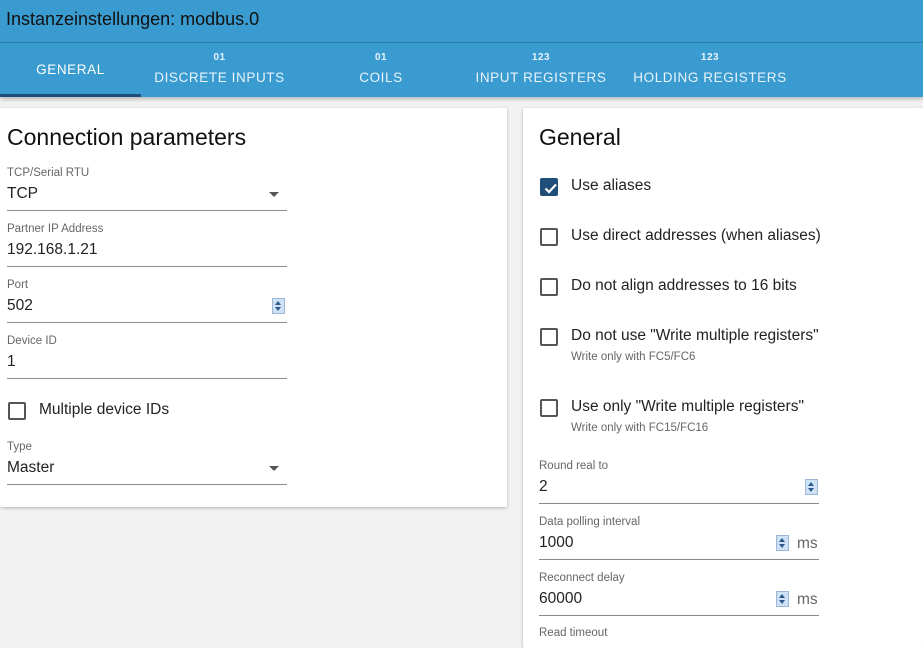  I want to click on use-direct-addresses-label: Use direct addresses (when aliases), so click(696, 235).